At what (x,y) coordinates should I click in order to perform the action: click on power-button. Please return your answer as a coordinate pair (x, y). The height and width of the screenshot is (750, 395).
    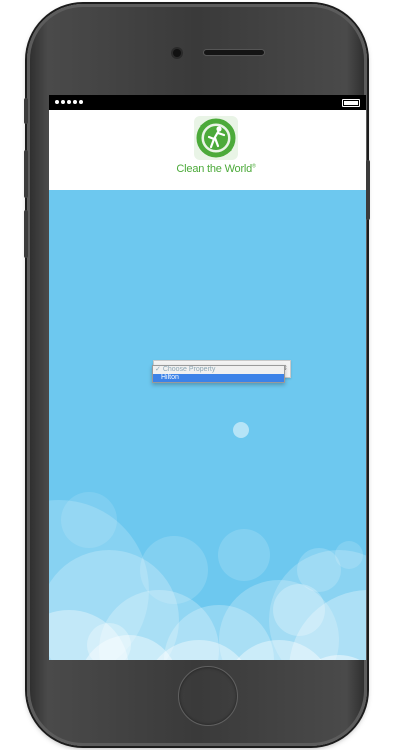
    Looking at the image, I should click on (368, 190).